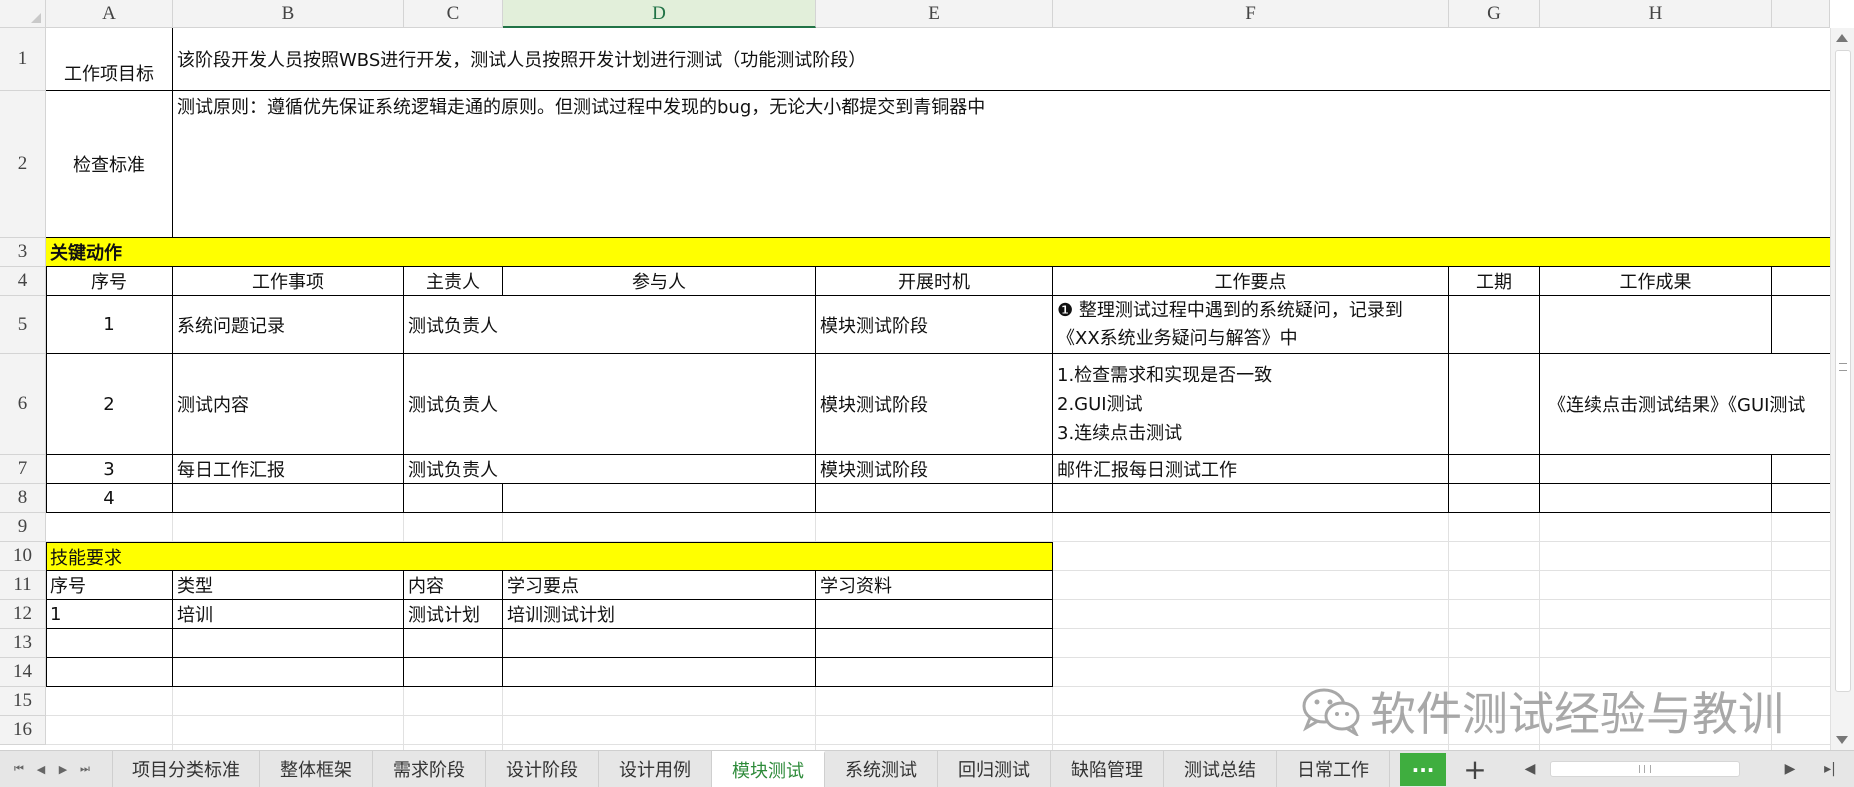 This screenshot has width=1854, height=787. I want to click on column-header-c: C, so click(453, 14).